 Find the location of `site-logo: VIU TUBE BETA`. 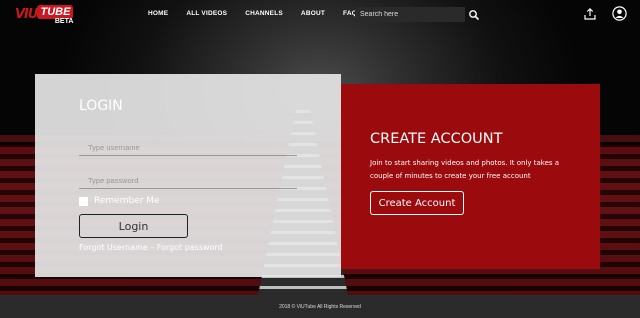

site-logo: VIU TUBE BETA is located at coordinates (44, 16).